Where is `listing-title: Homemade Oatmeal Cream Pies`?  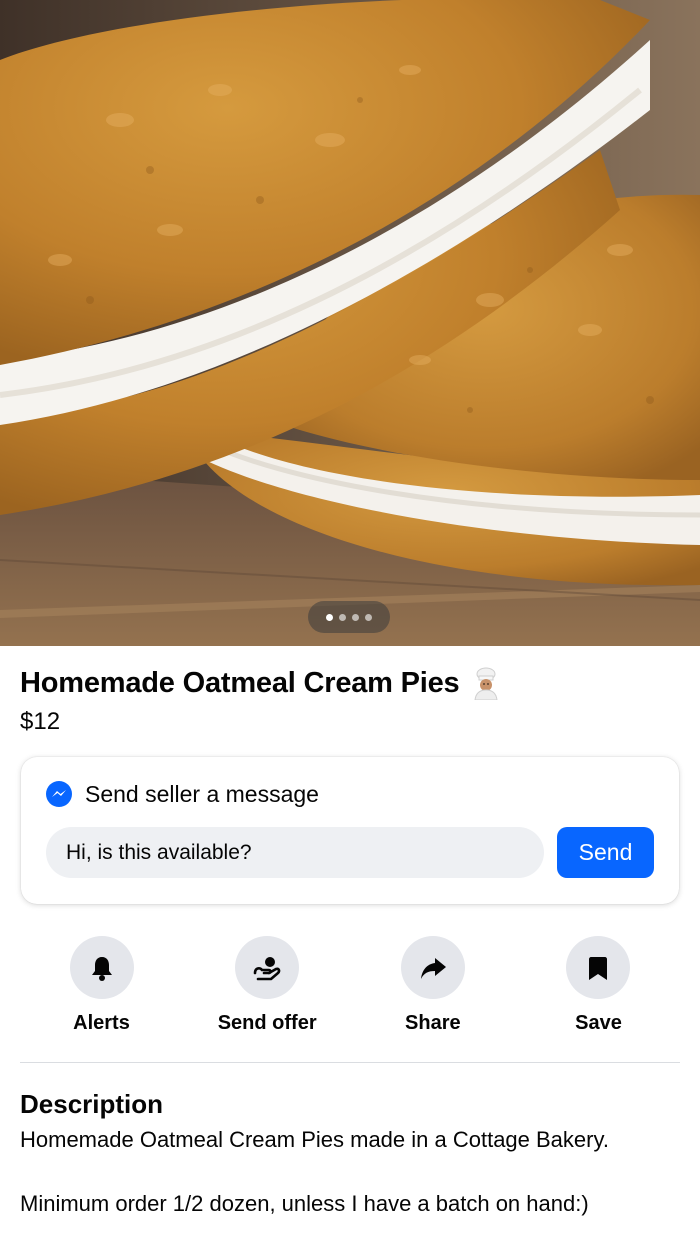 listing-title: Homemade Oatmeal Cream Pies is located at coordinates (240, 683).